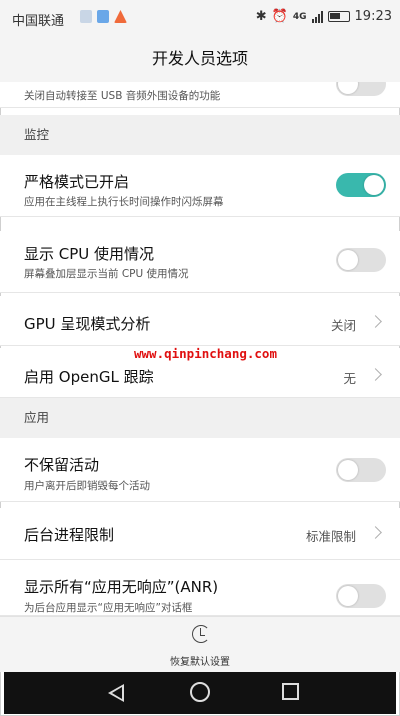 This screenshot has height=716, width=400. What do you see at coordinates (373, 16) in the screenshot?
I see `clock: 19:23` at bounding box center [373, 16].